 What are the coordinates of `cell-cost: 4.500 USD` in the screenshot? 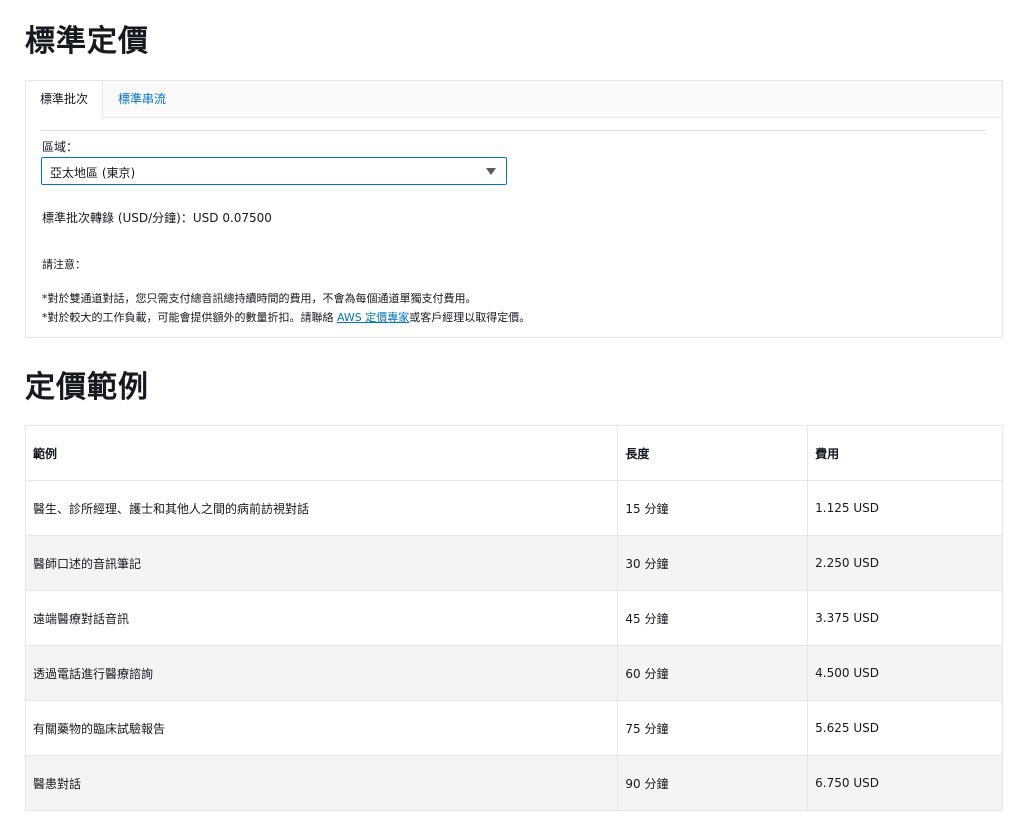 It's located at (905, 673).